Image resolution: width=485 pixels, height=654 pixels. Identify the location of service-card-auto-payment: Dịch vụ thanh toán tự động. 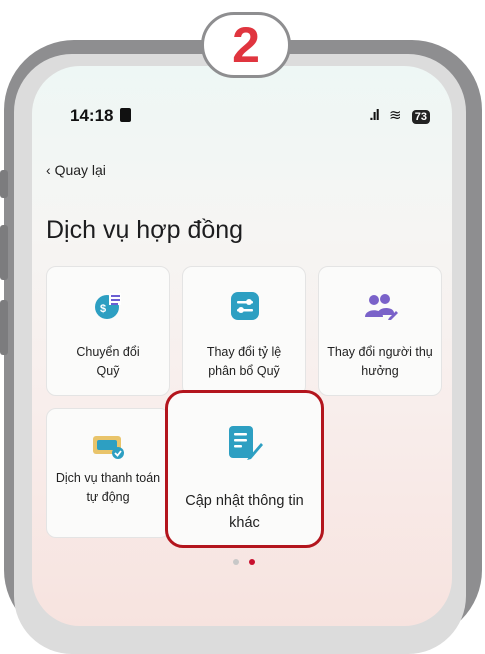
(108, 473).